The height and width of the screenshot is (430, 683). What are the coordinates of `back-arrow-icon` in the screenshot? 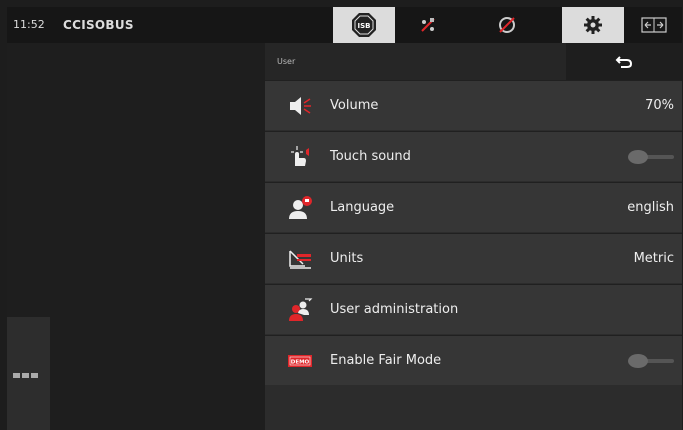 It's located at (624, 61).